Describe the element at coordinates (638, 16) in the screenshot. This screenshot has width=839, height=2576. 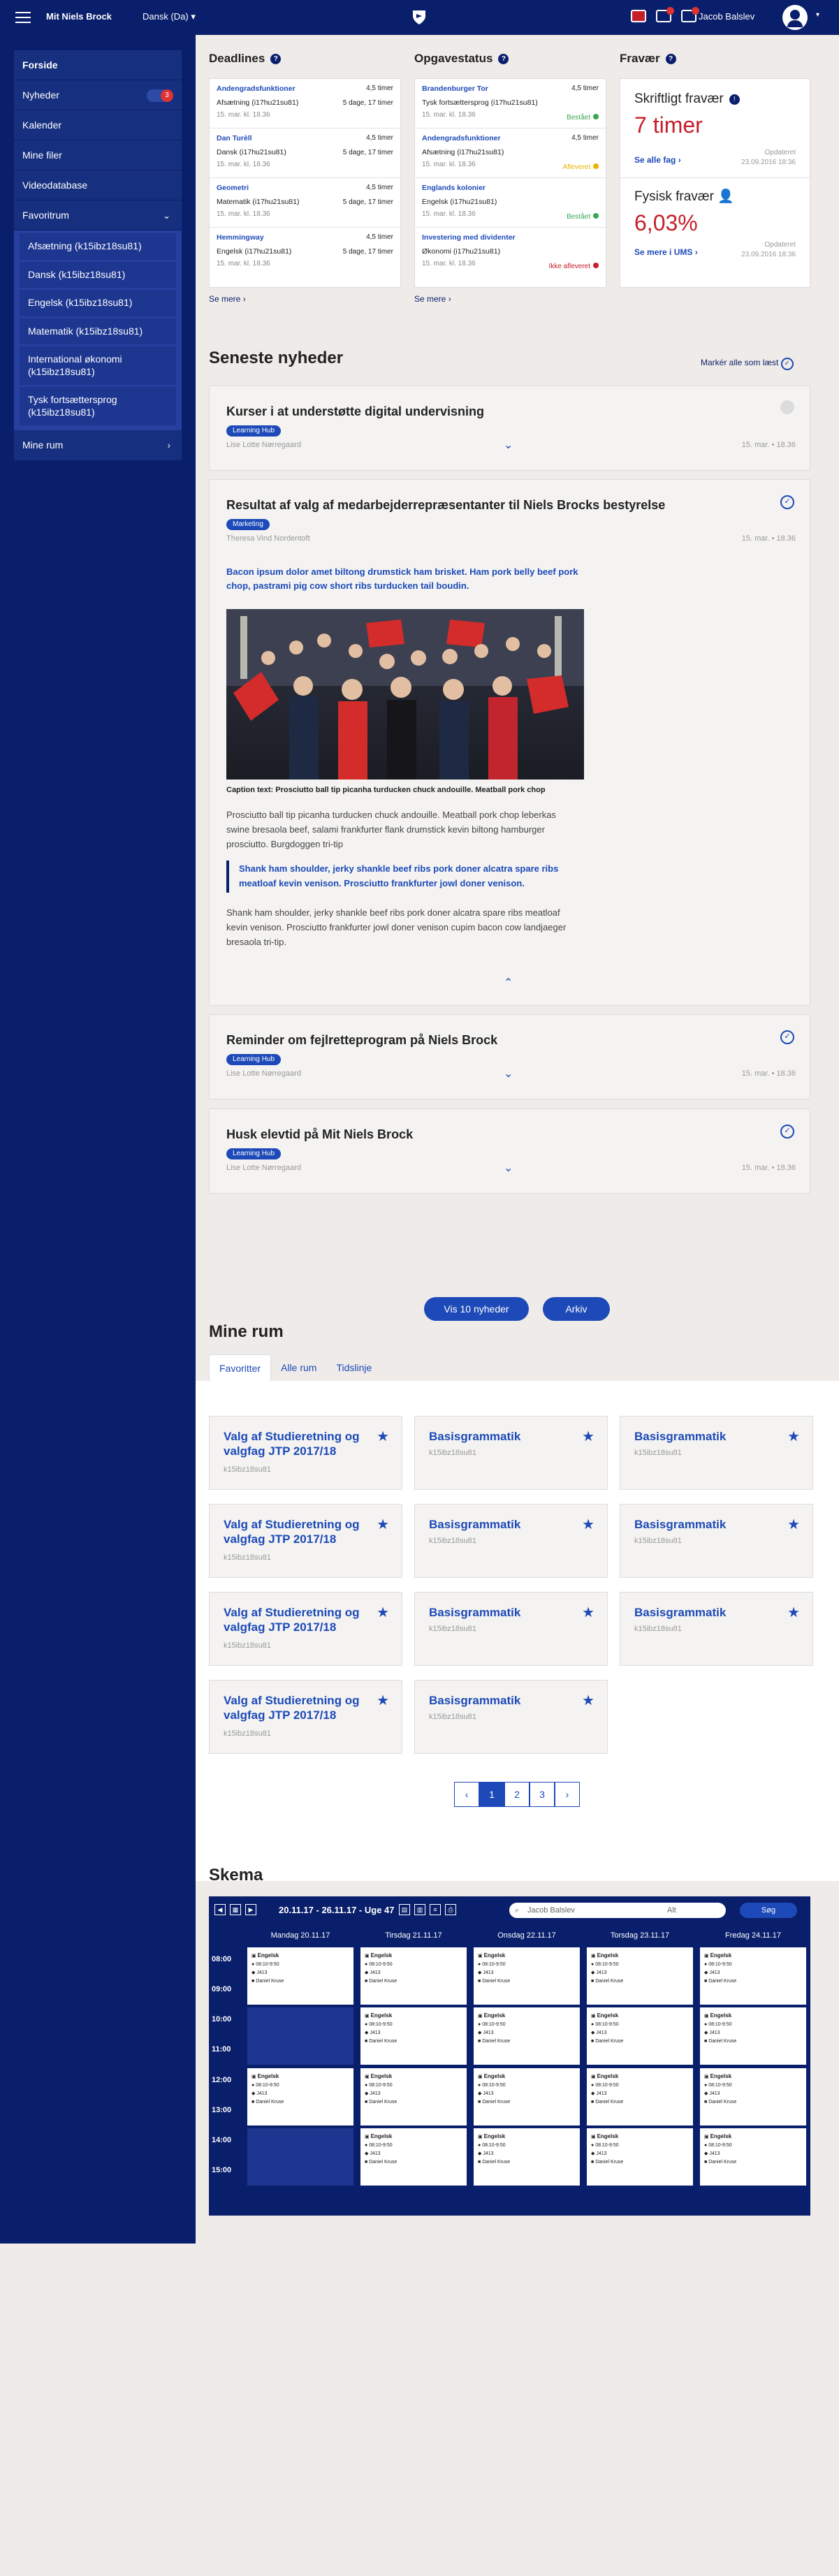
I see `flag-icon` at that location.